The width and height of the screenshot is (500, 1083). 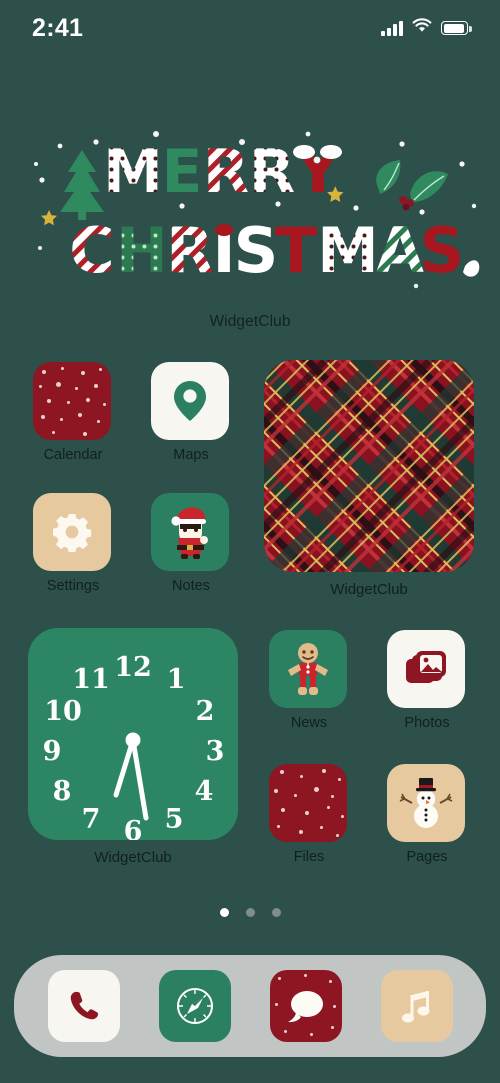 What do you see at coordinates (174, 819) in the screenshot?
I see `svg-text: 5` at bounding box center [174, 819].